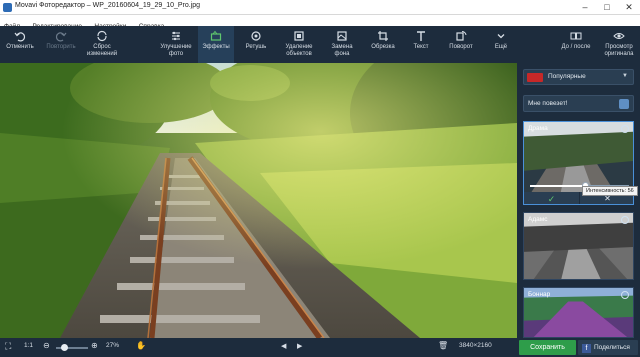  I want to click on replace-background-button: Замена фона, so click(342, 44).